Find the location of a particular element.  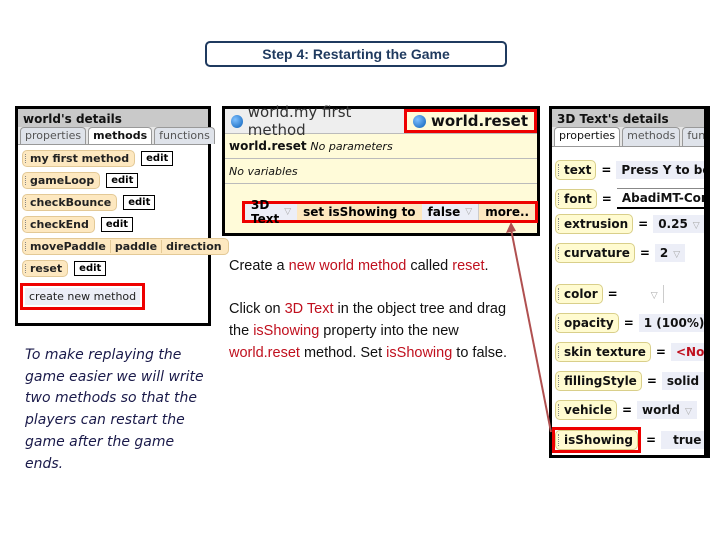

property-value-vehicle: world ▽ is located at coordinates (667, 410).